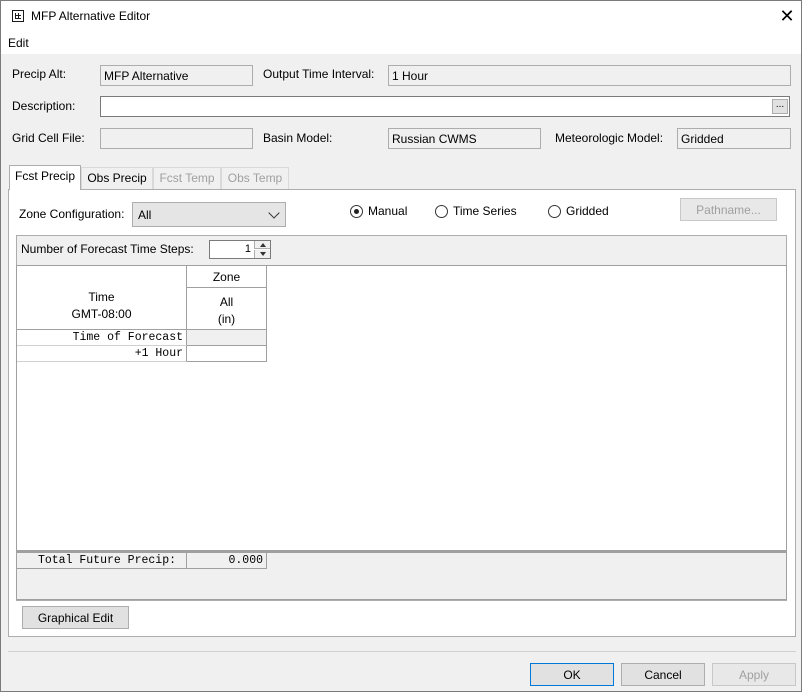 The image size is (802, 692). What do you see at coordinates (176, 138) in the screenshot?
I see `grid-cell-field` at bounding box center [176, 138].